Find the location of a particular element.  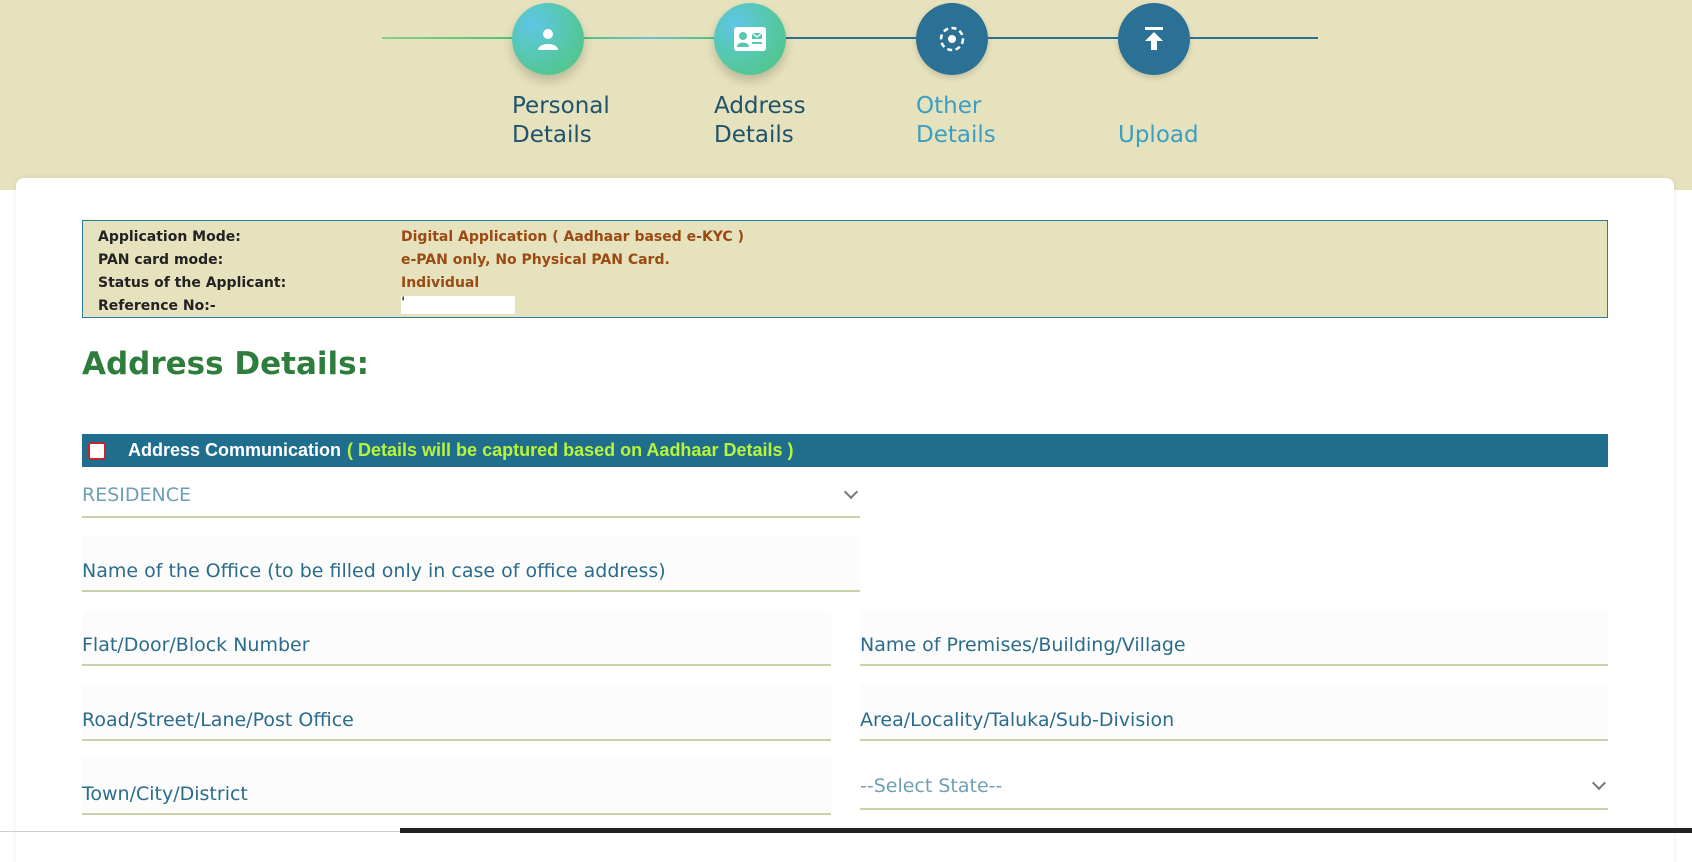

flat-number-field: Flat/Door/Block Number is located at coordinates (456, 638).